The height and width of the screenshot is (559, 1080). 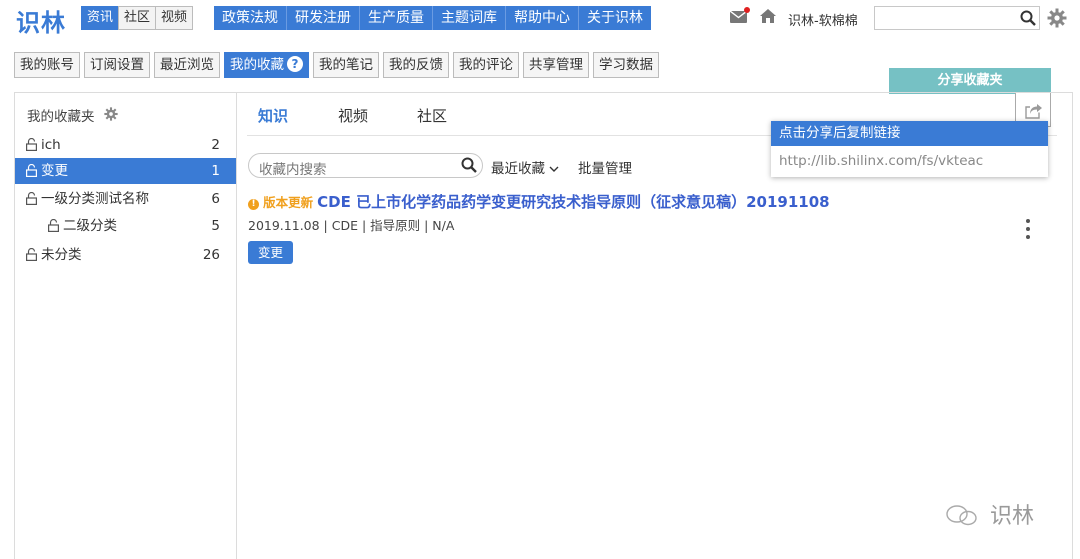 I want to click on folder-item-ich: ich 2, so click(x=125, y=145).